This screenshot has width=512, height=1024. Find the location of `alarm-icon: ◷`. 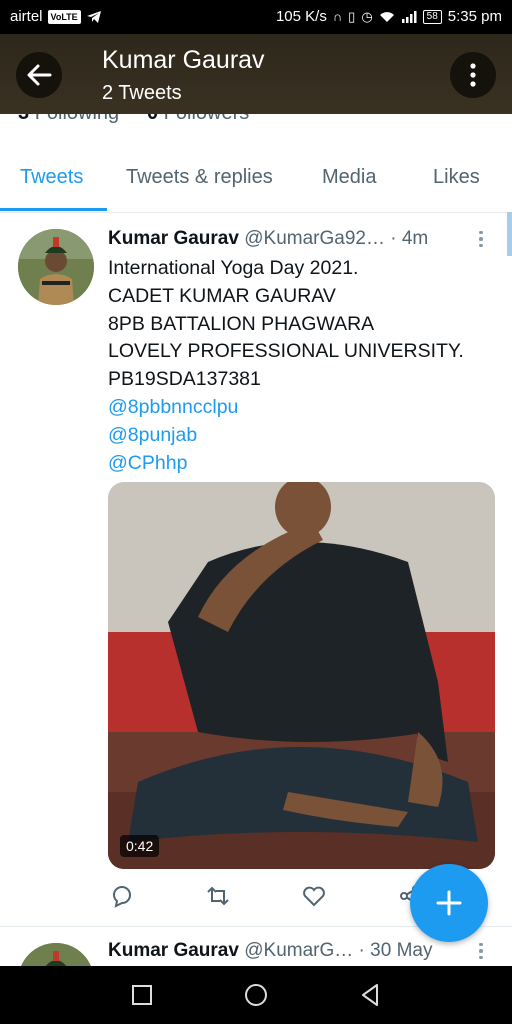

alarm-icon: ◷ is located at coordinates (367, 16).